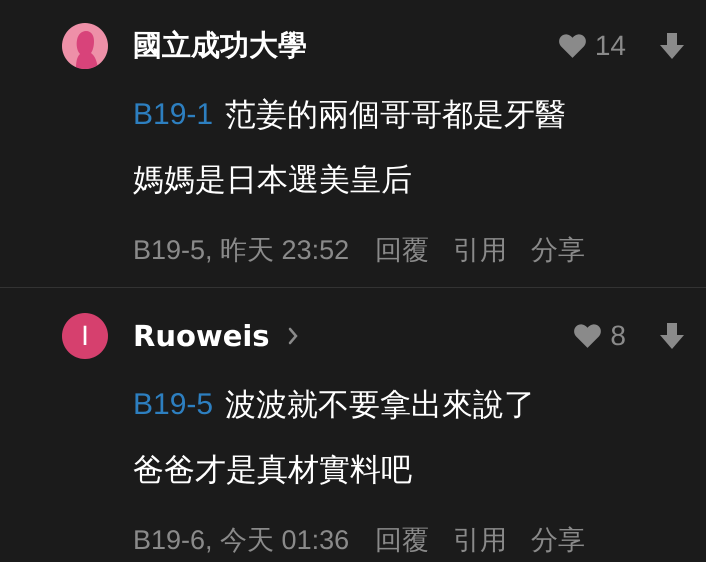  I want to click on like-button: 14, so click(592, 46).